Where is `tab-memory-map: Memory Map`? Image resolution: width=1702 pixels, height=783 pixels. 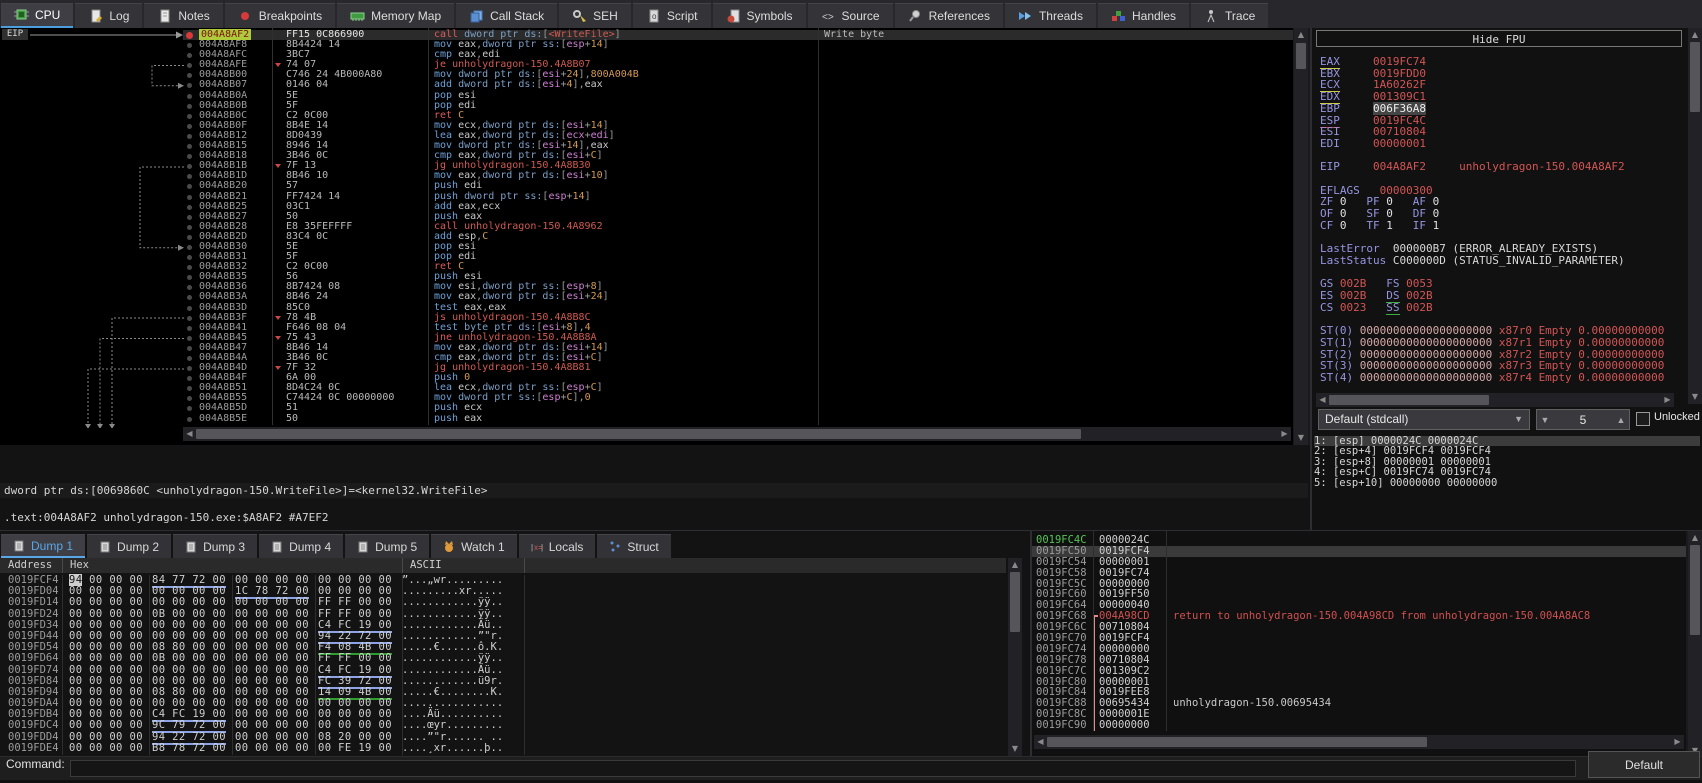 tab-memory-map: Memory Map is located at coordinates (396, 15).